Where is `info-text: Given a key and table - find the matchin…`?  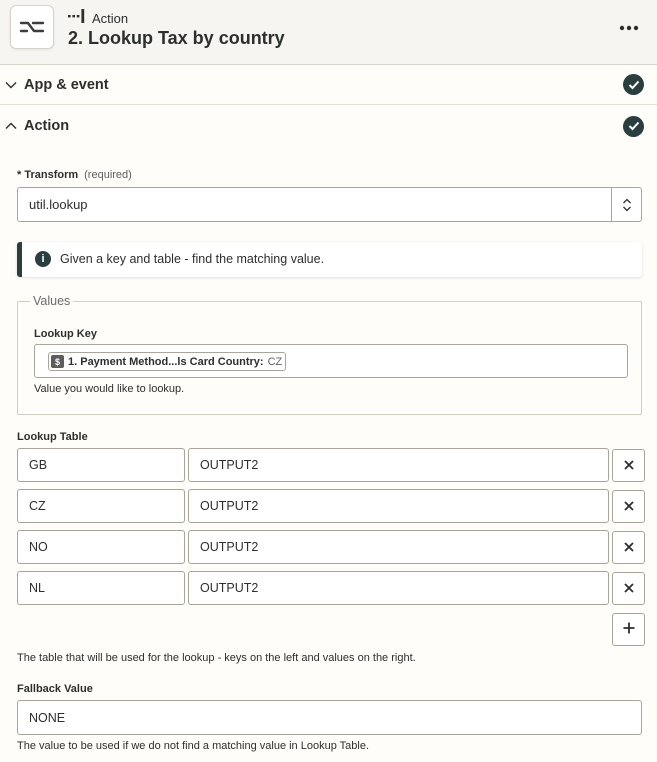
info-text: Given a key and table - find the matchin… is located at coordinates (192, 259).